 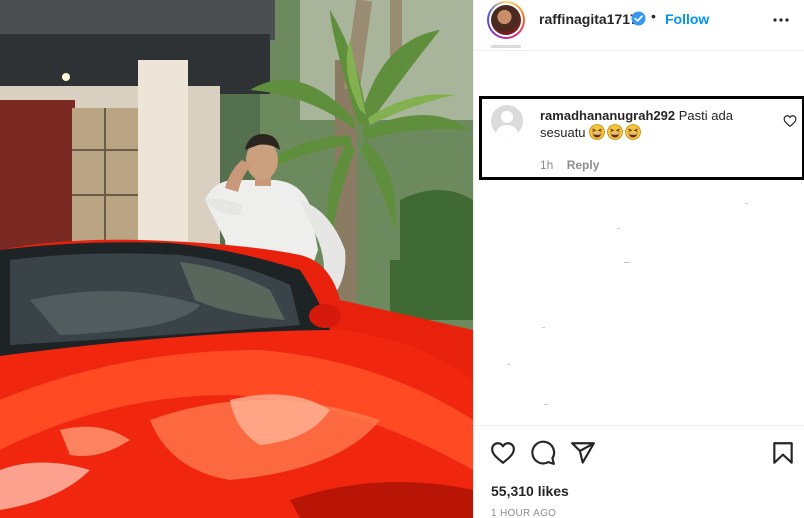 I want to click on author-avatar, so click(x=506, y=20).